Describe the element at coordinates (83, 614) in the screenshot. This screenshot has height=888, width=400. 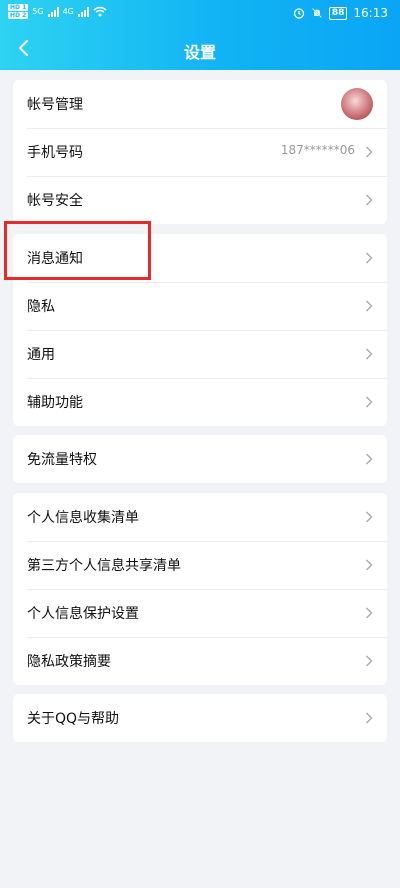
I see `personal-info-protection-label: 个人信息保护设置` at that location.